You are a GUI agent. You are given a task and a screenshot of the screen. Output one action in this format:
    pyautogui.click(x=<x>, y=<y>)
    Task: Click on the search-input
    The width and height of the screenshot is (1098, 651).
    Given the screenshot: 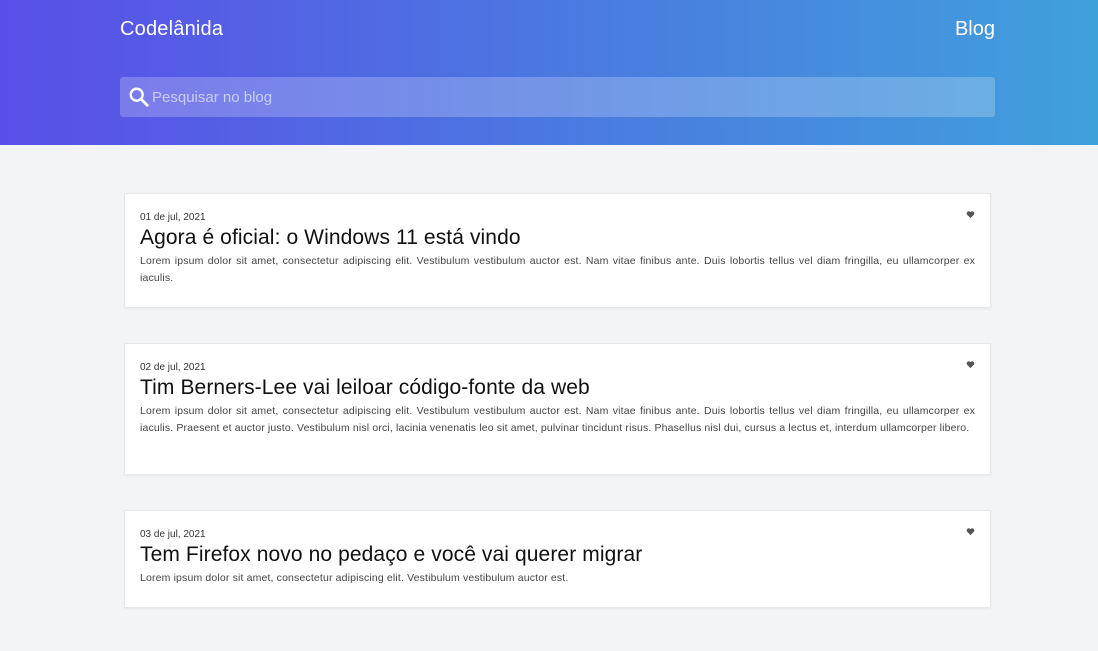 What is the action you would take?
    pyautogui.click(x=567, y=97)
    